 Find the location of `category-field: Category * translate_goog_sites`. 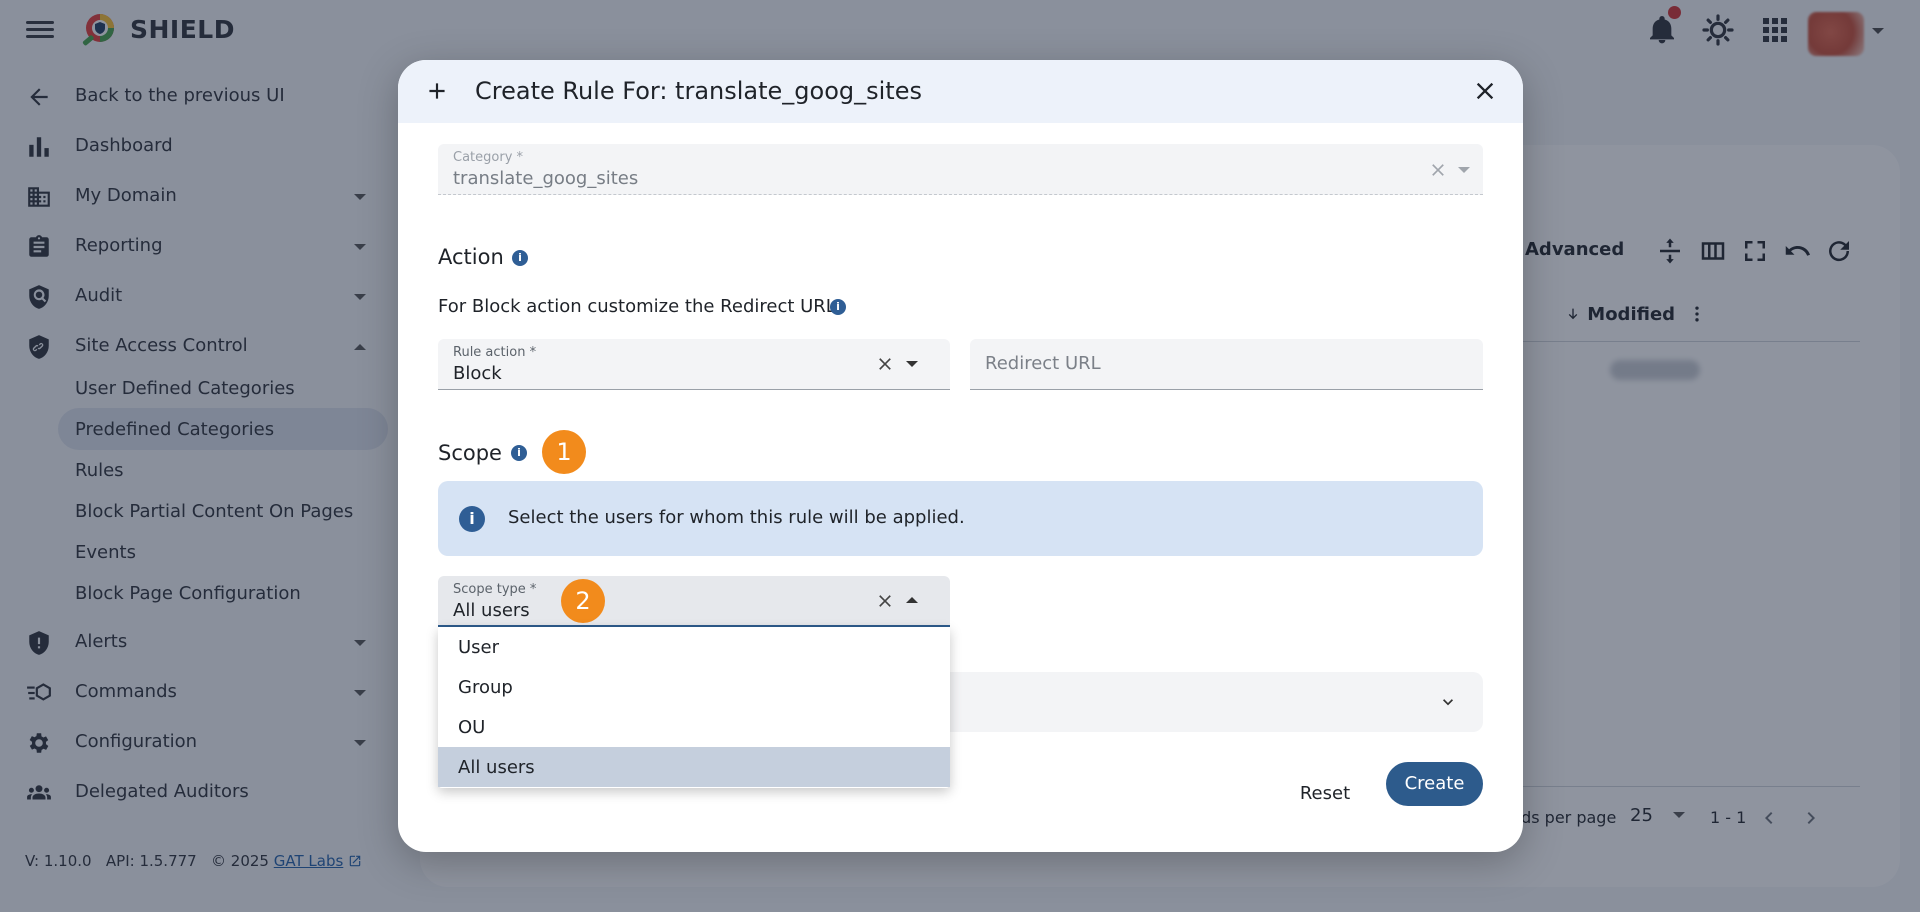

category-field: Category * translate_goog_sites is located at coordinates (960, 169).